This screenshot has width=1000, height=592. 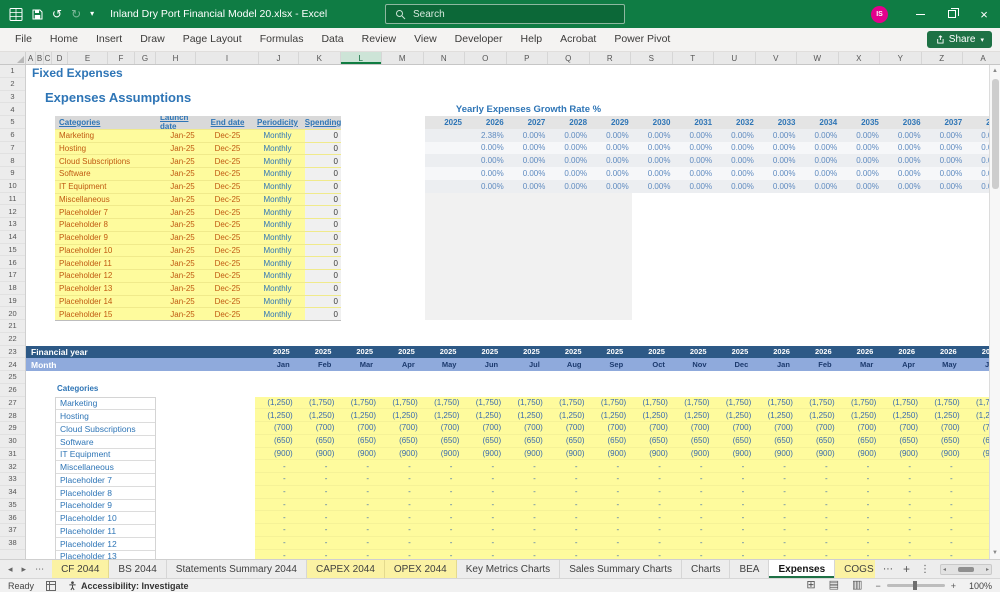 I want to click on sheet-tab-key-metrics-charts: Key Metrics Charts, so click(x=509, y=569).